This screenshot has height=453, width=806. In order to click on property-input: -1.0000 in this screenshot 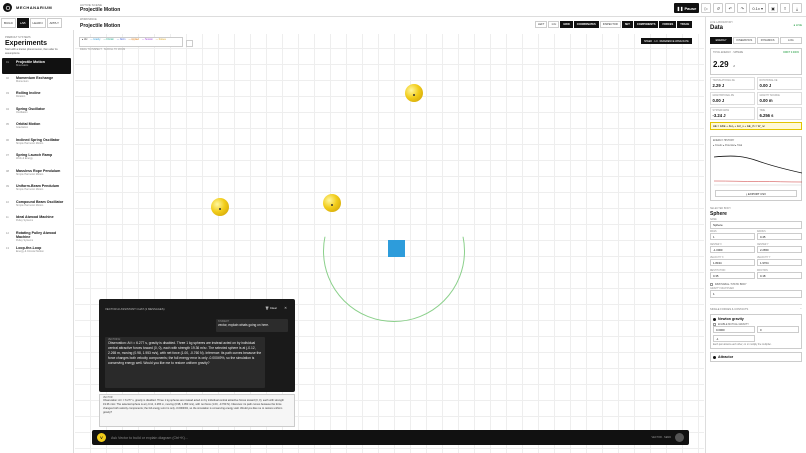, I will do `click(732, 249)`.